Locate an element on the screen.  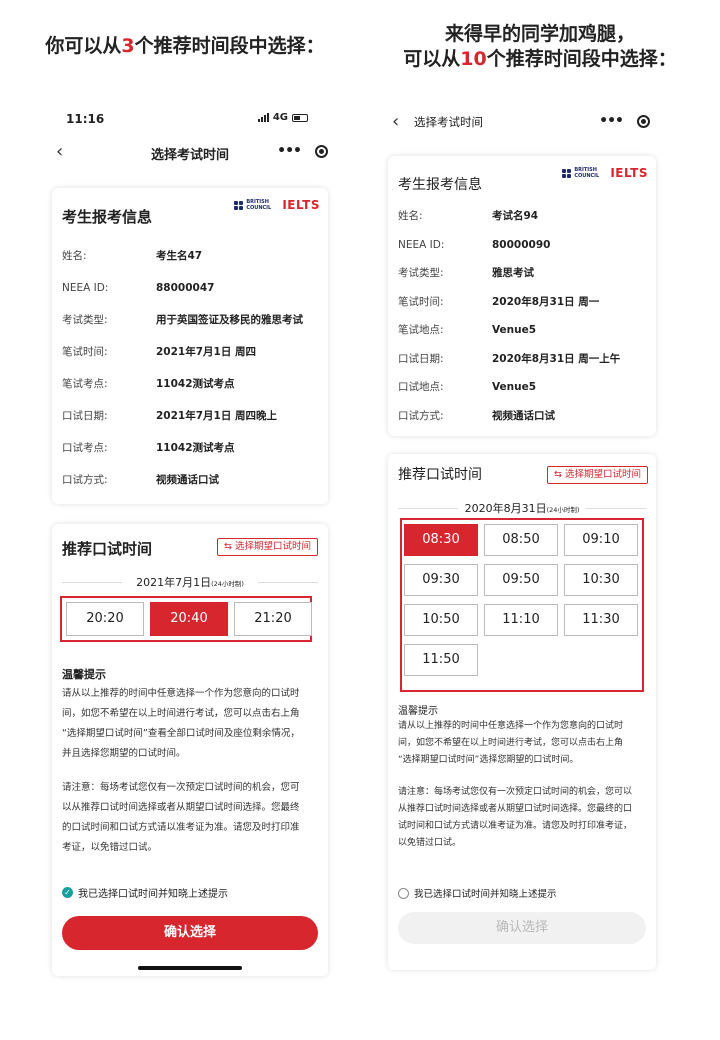
status-time: 11:16 is located at coordinates (85, 119).